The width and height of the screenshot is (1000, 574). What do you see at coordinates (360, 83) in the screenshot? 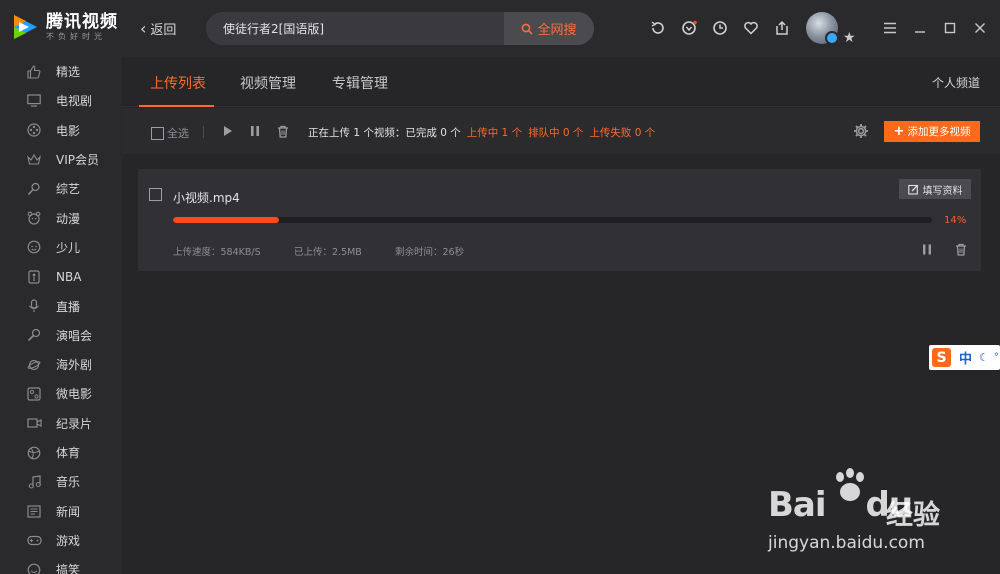
I see `tab-album-management: 专辑管理` at bounding box center [360, 83].